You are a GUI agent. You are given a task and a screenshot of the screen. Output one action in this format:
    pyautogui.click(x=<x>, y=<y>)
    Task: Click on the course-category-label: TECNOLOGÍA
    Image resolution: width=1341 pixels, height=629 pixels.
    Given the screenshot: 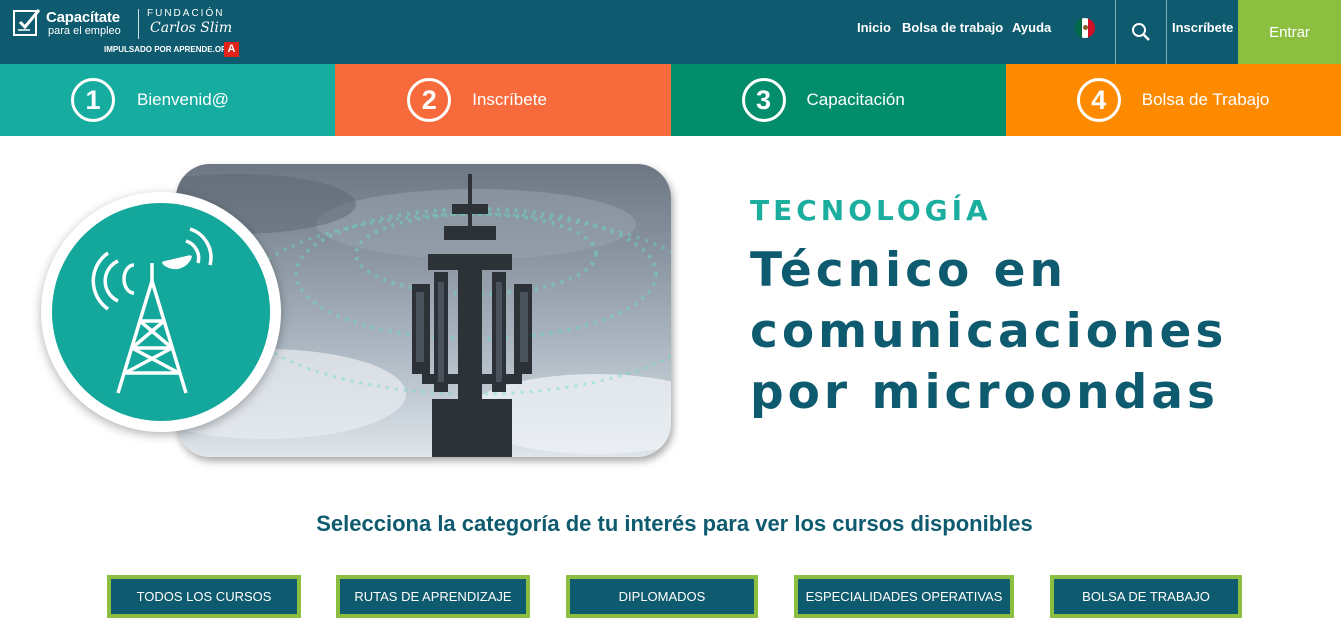 What is the action you would take?
    pyautogui.click(x=871, y=210)
    